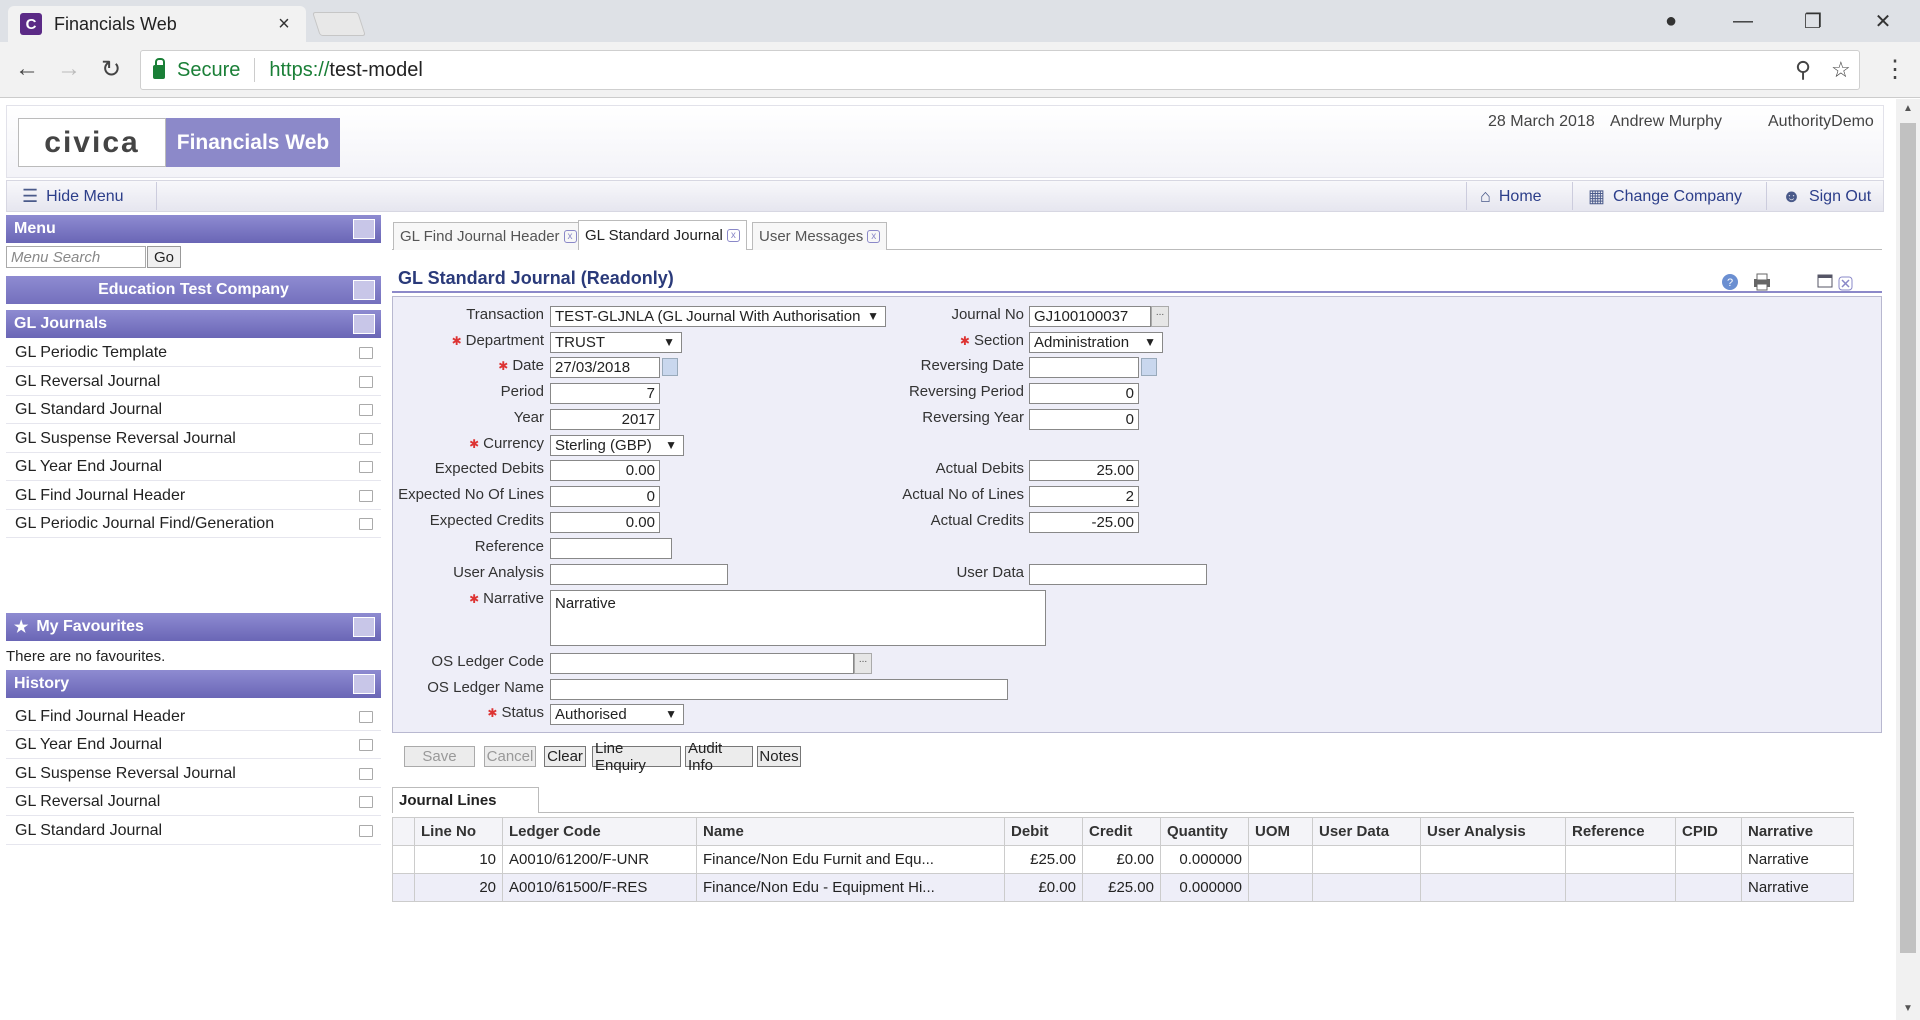  Describe the element at coordinates (193, 774) in the screenshot. I see `history-item: GL Suspense Reversal Journal` at that location.